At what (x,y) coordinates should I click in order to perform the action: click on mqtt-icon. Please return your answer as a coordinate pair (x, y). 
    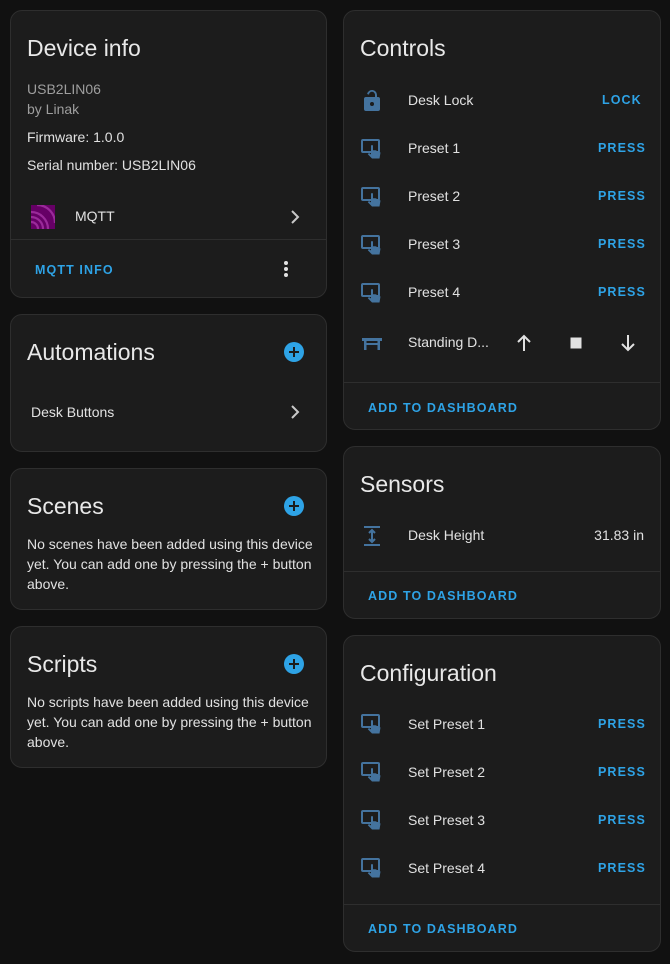
    Looking at the image, I should click on (43, 217).